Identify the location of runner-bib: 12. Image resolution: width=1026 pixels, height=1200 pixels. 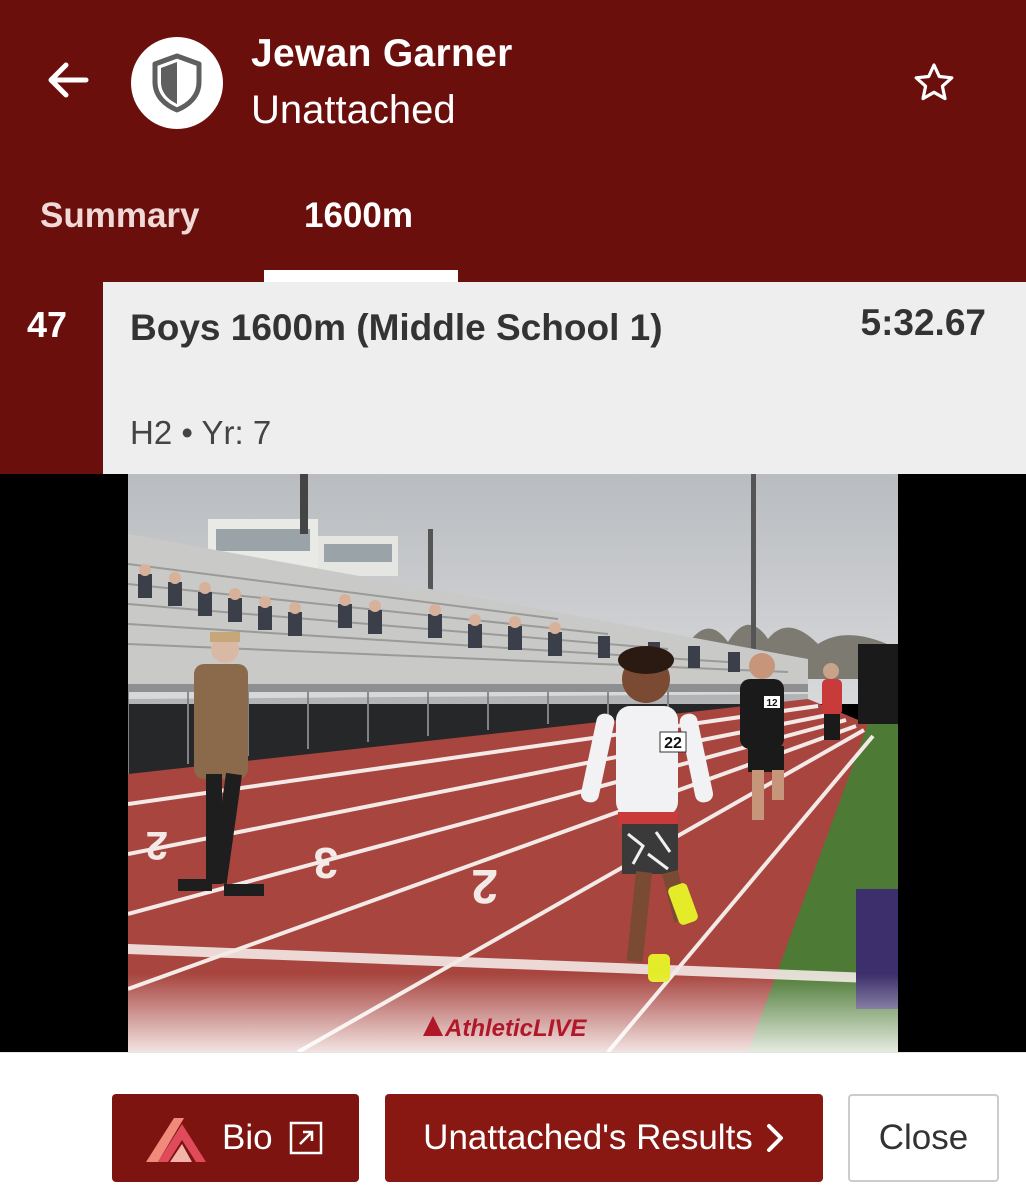
(772, 703).